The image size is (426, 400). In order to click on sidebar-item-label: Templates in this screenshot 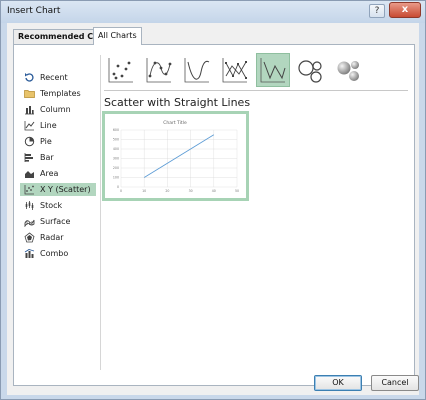, I will do `click(60, 93)`.